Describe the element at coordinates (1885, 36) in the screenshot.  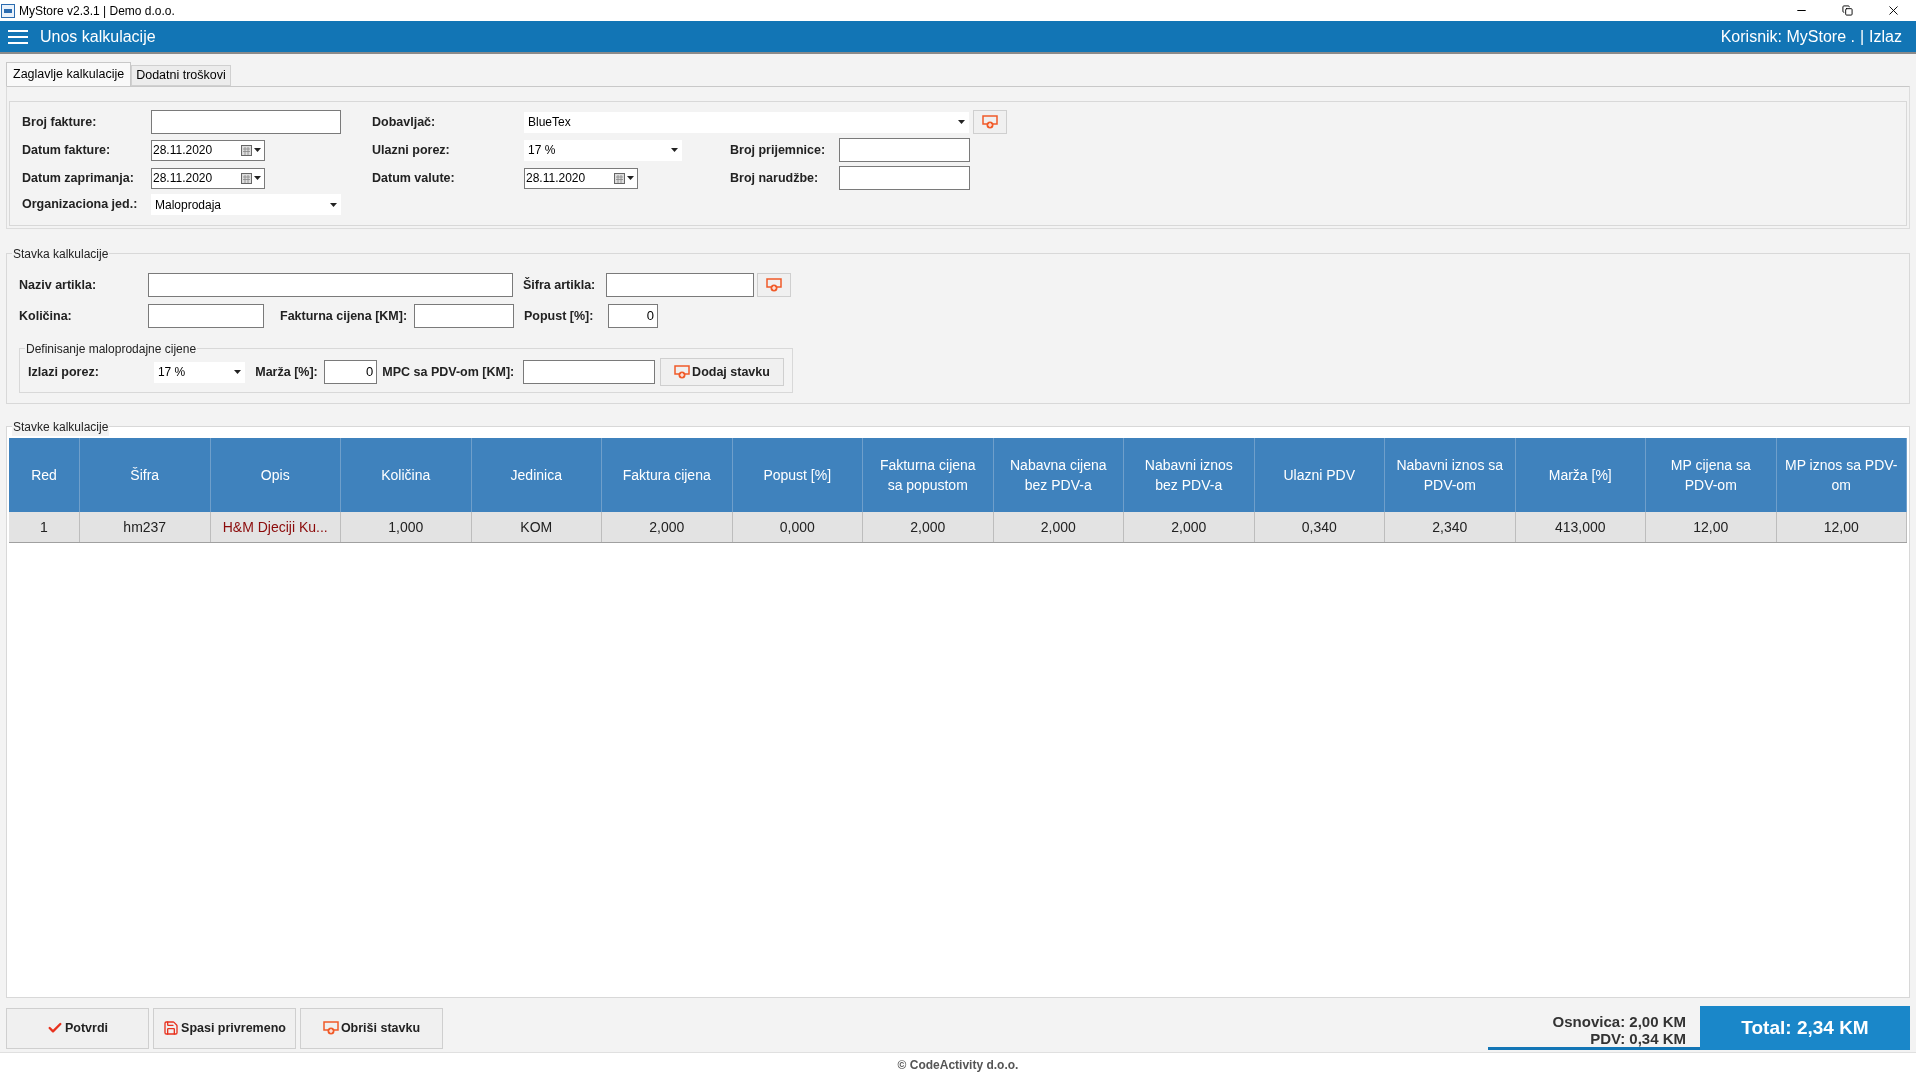
I see `logout-link: Izlaz` at that location.